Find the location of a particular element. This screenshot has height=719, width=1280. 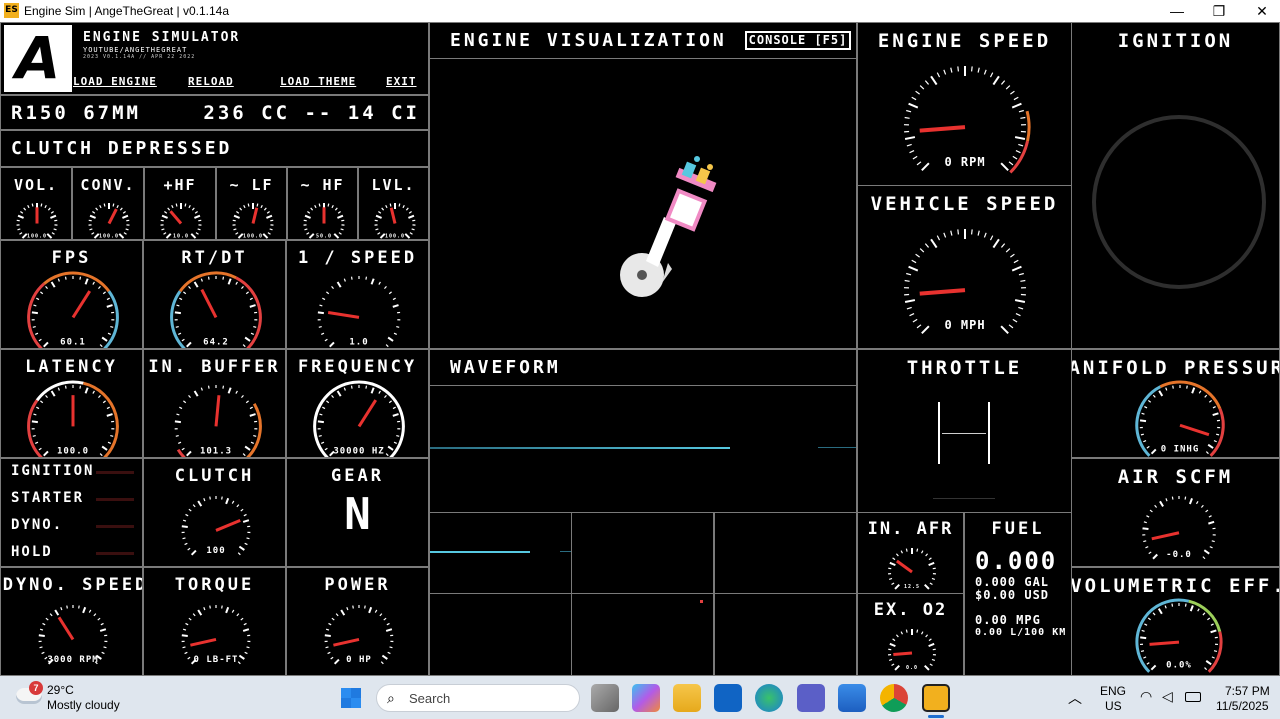

console-button: CONSOLE [F5] is located at coordinates (798, 40).